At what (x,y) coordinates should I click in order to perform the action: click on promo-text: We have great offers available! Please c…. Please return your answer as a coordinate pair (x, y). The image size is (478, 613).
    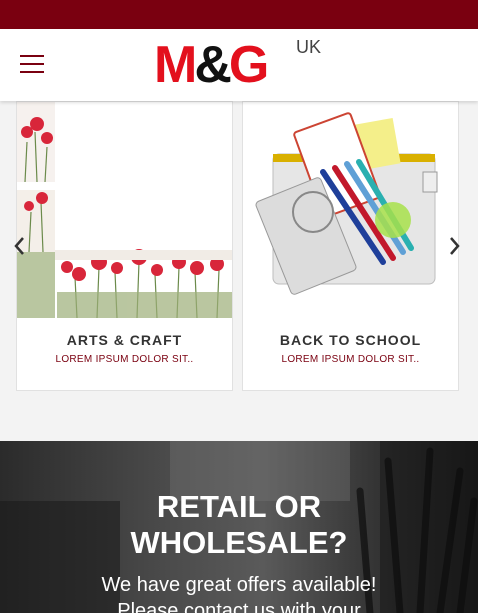
    Looking at the image, I should click on (239, 592).